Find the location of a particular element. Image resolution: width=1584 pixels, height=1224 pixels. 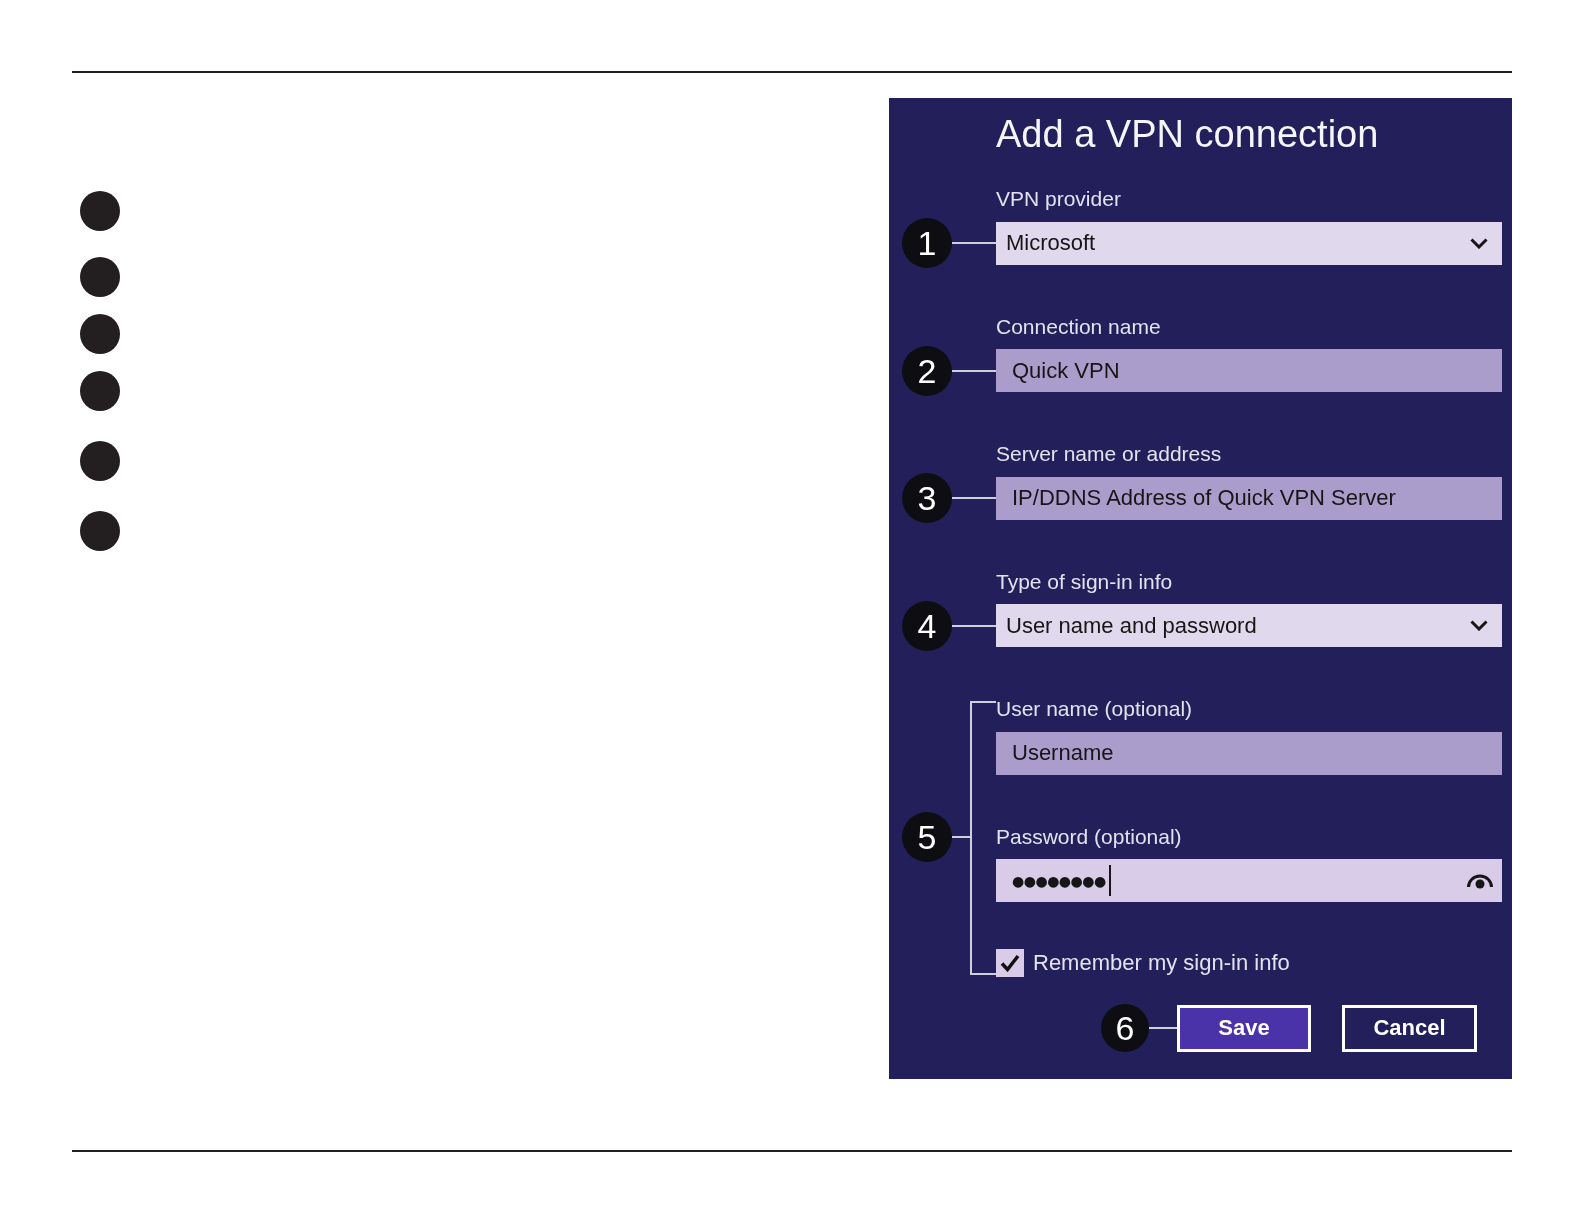

text-field: IP/DDNS Address of Quick VPN Server is located at coordinates (1249, 498).